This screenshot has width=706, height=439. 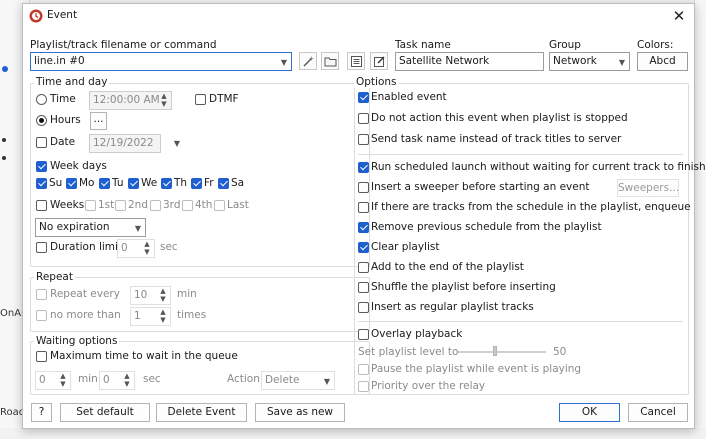 What do you see at coordinates (363, 167) in the screenshot?
I see `option-checkbox-run-without-waiting` at bounding box center [363, 167].